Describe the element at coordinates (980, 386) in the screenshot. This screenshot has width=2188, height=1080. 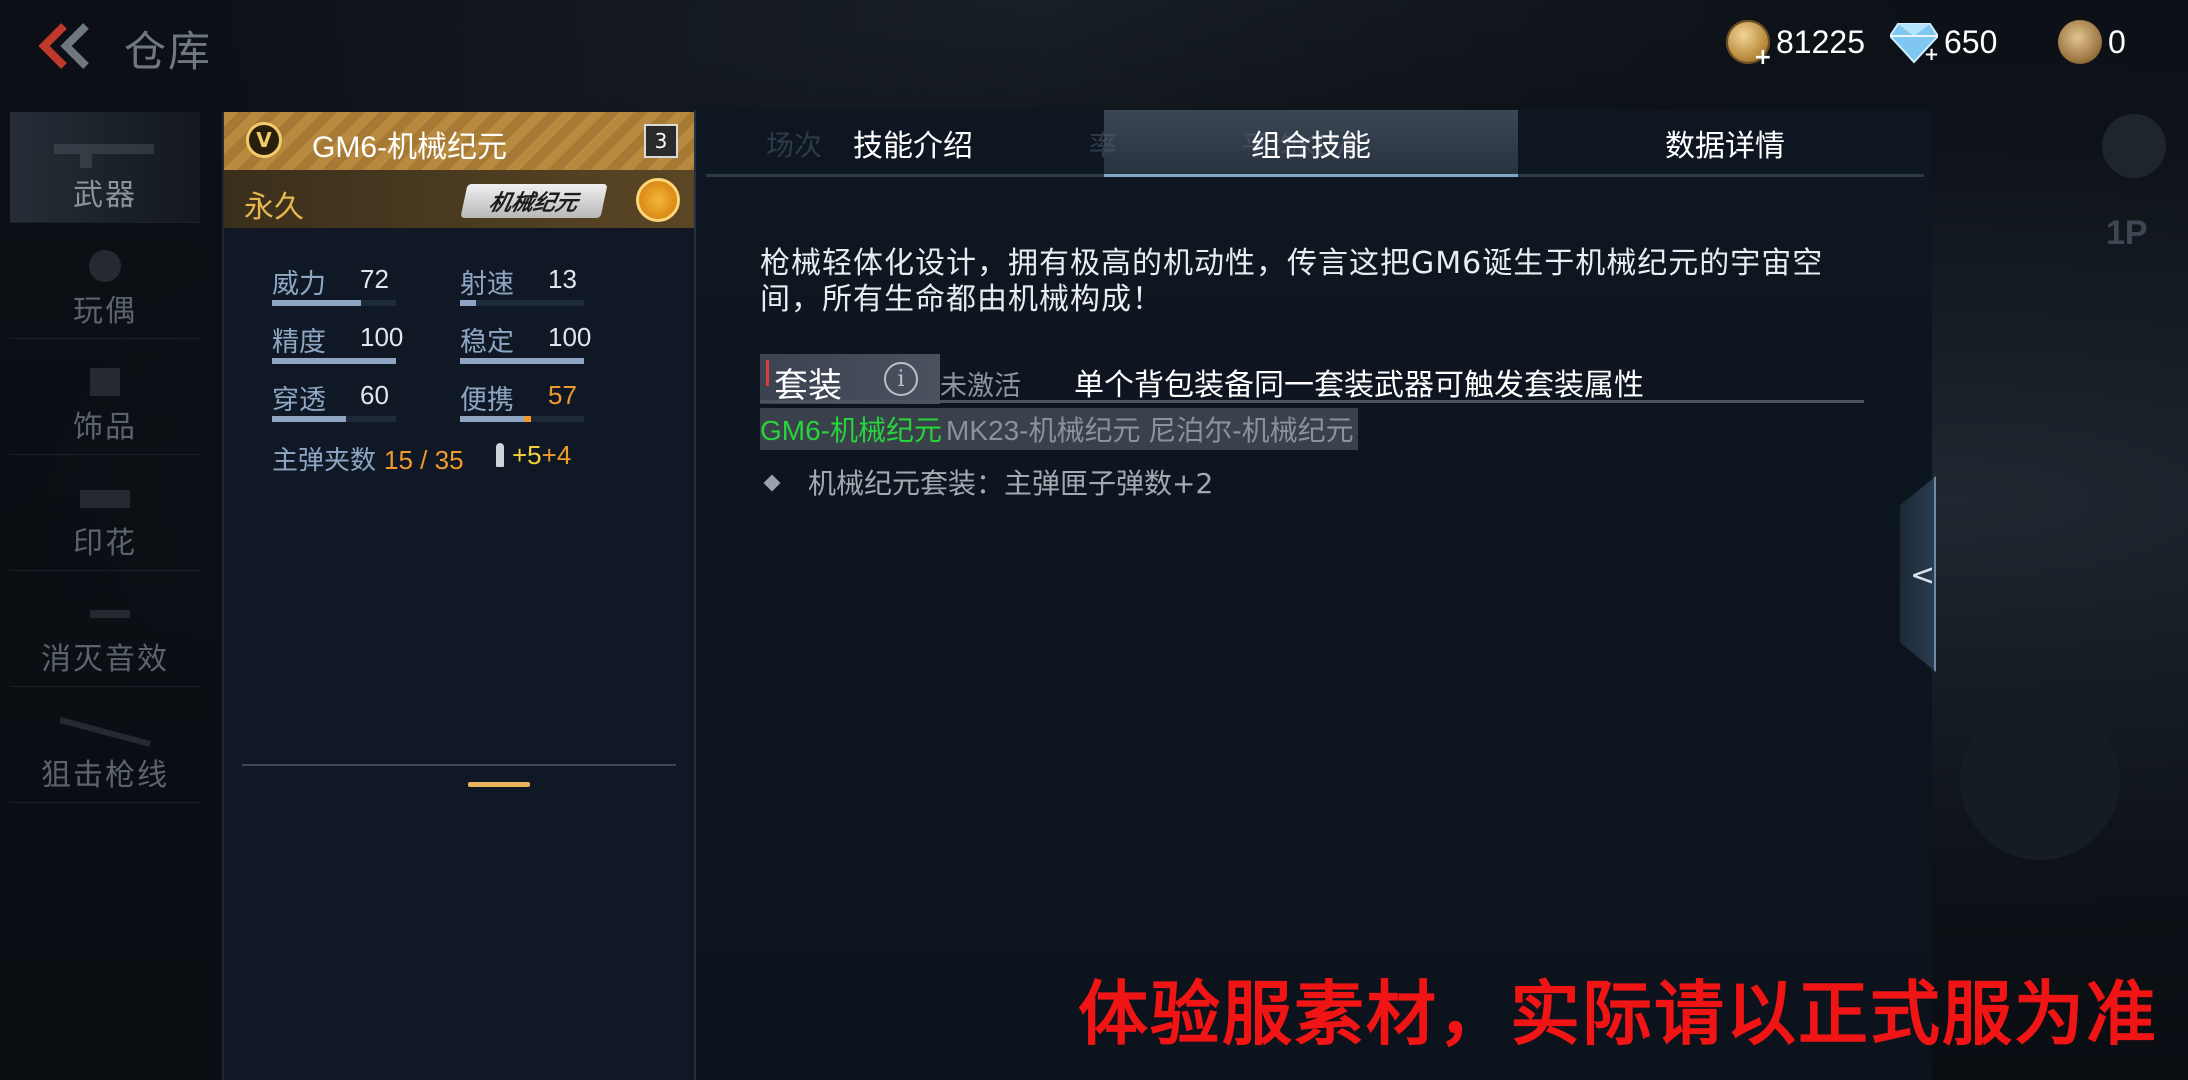
I see `set-status: 未激活` at that location.